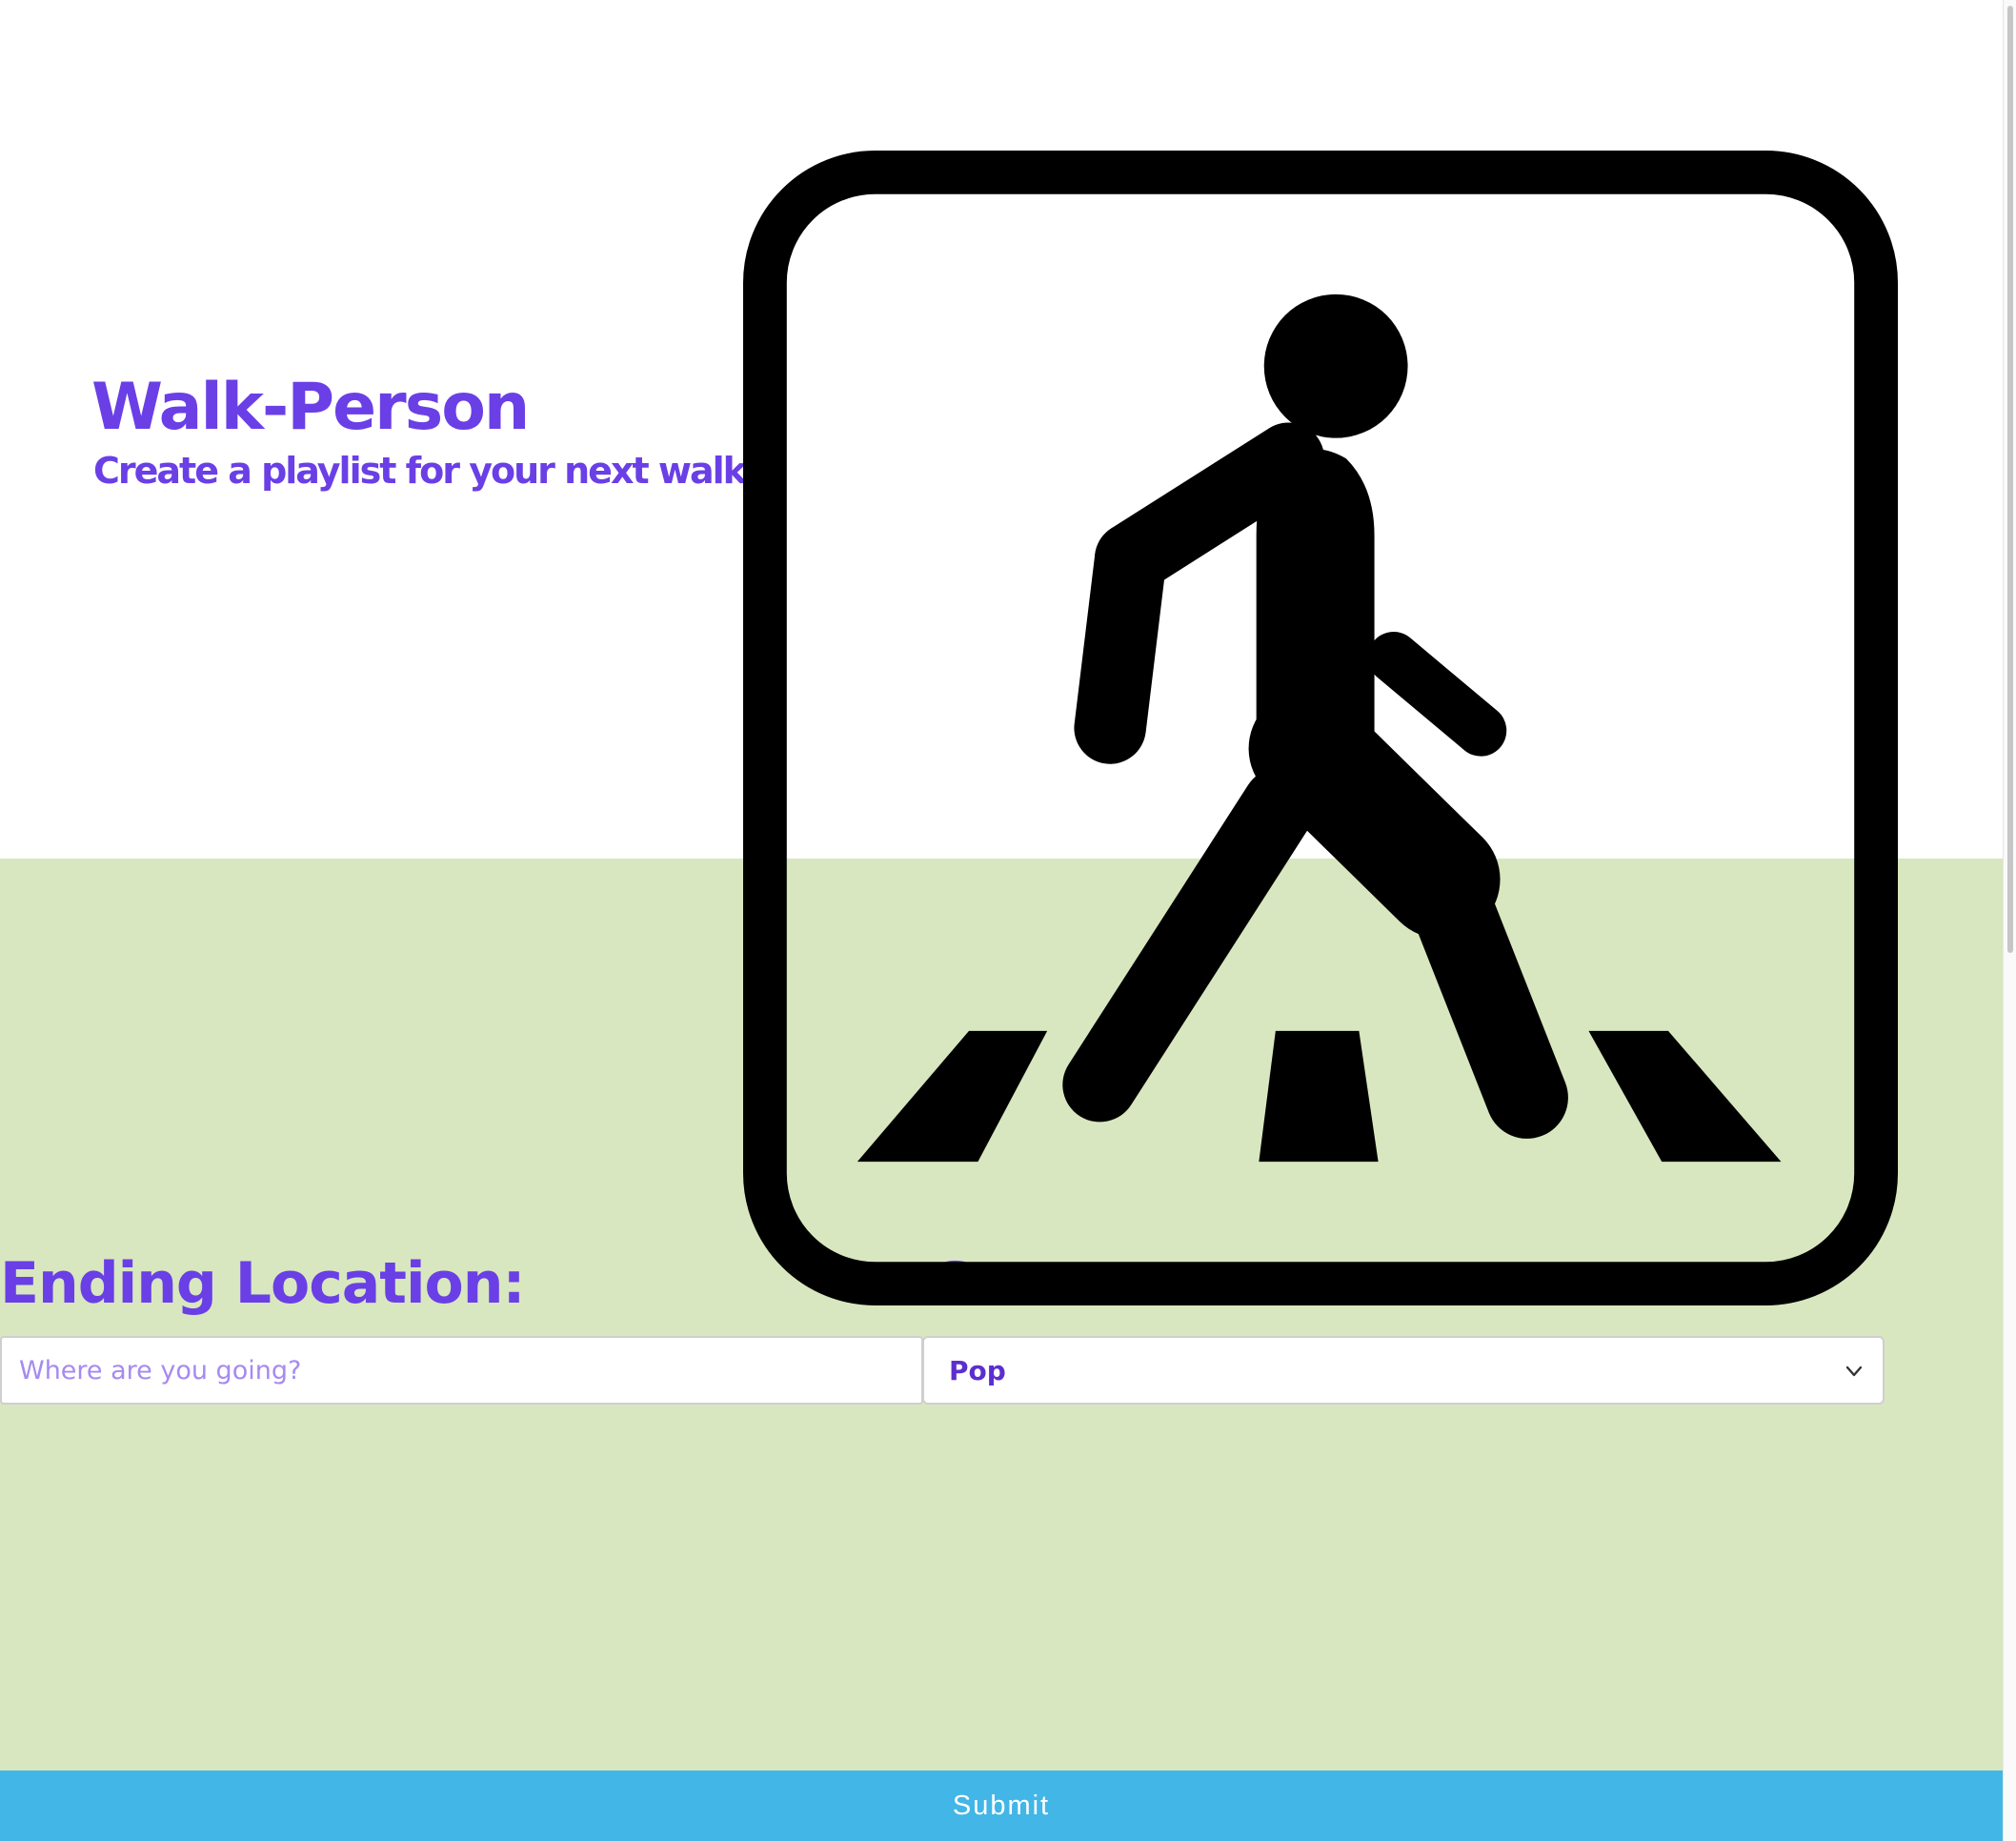  What do you see at coordinates (1854, 1372) in the screenshot?
I see `chevron-down-icon` at bounding box center [1854, 1372].